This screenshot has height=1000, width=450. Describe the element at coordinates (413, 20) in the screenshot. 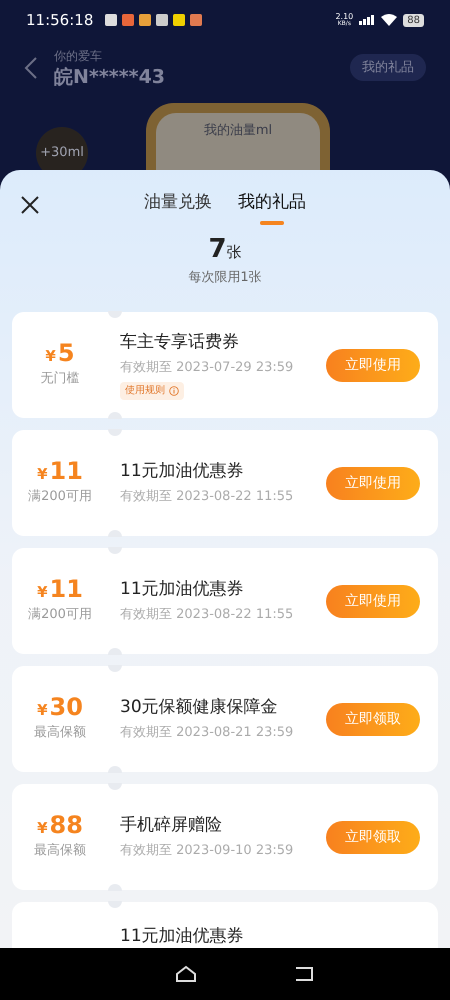

I see `battery-indicator: 88` at that location.